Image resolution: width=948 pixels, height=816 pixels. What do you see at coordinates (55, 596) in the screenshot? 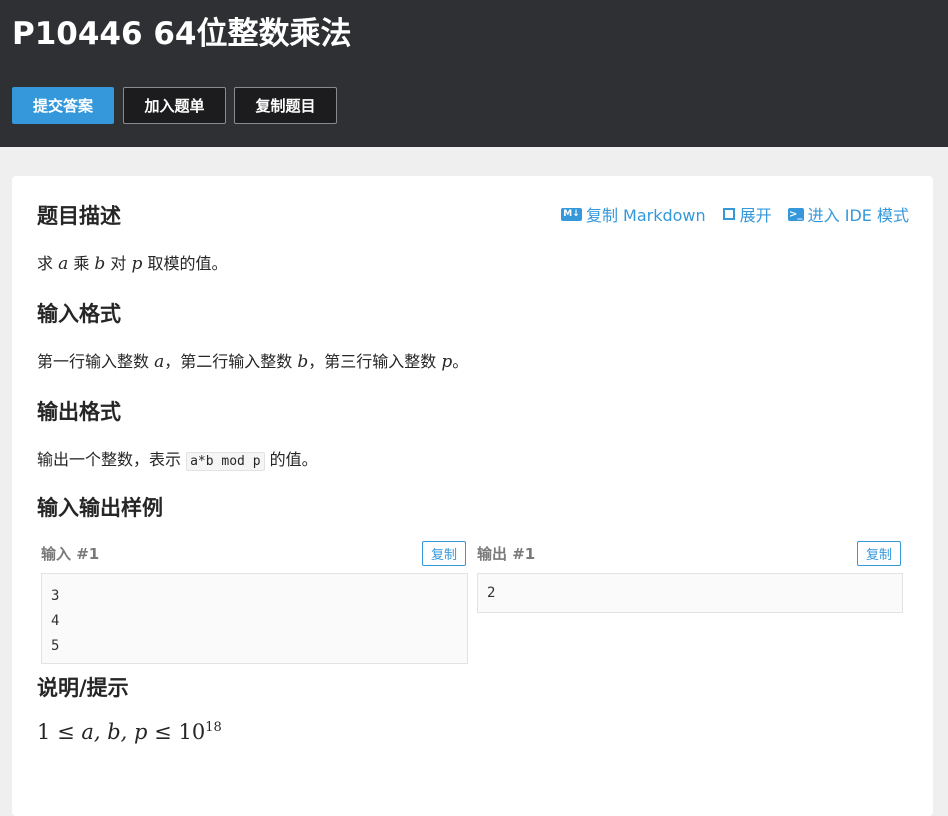
I see `sample-input-line: 3` at bounding box center [55, 596].